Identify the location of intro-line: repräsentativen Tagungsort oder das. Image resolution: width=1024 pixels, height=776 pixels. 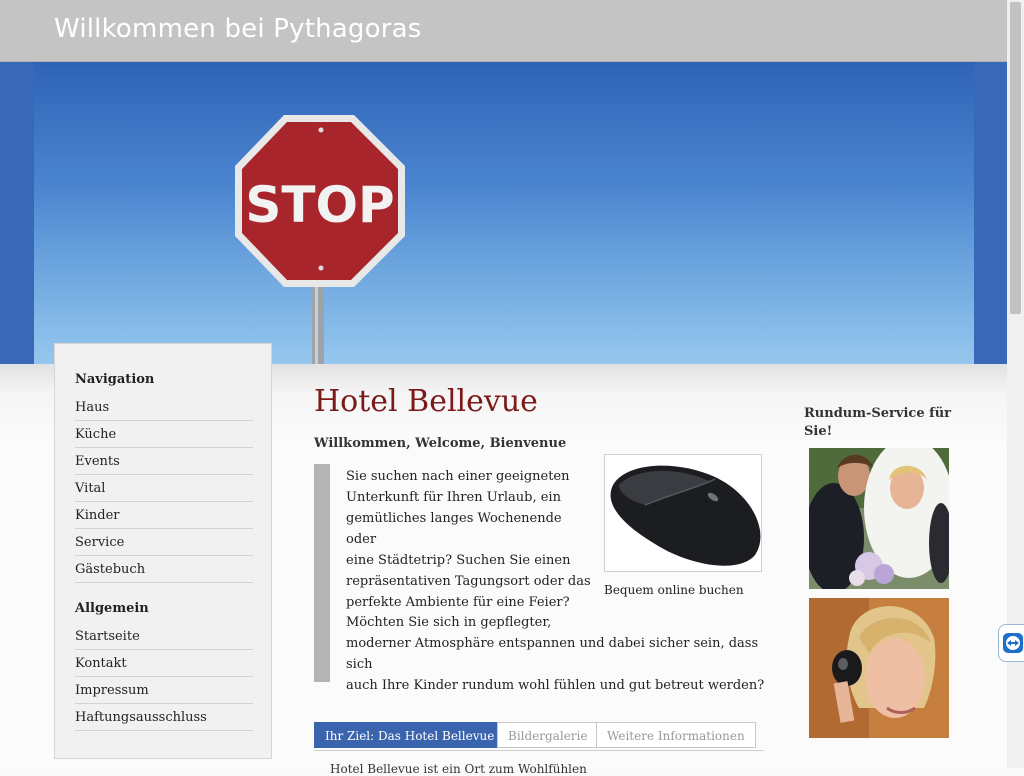
(468, 581).